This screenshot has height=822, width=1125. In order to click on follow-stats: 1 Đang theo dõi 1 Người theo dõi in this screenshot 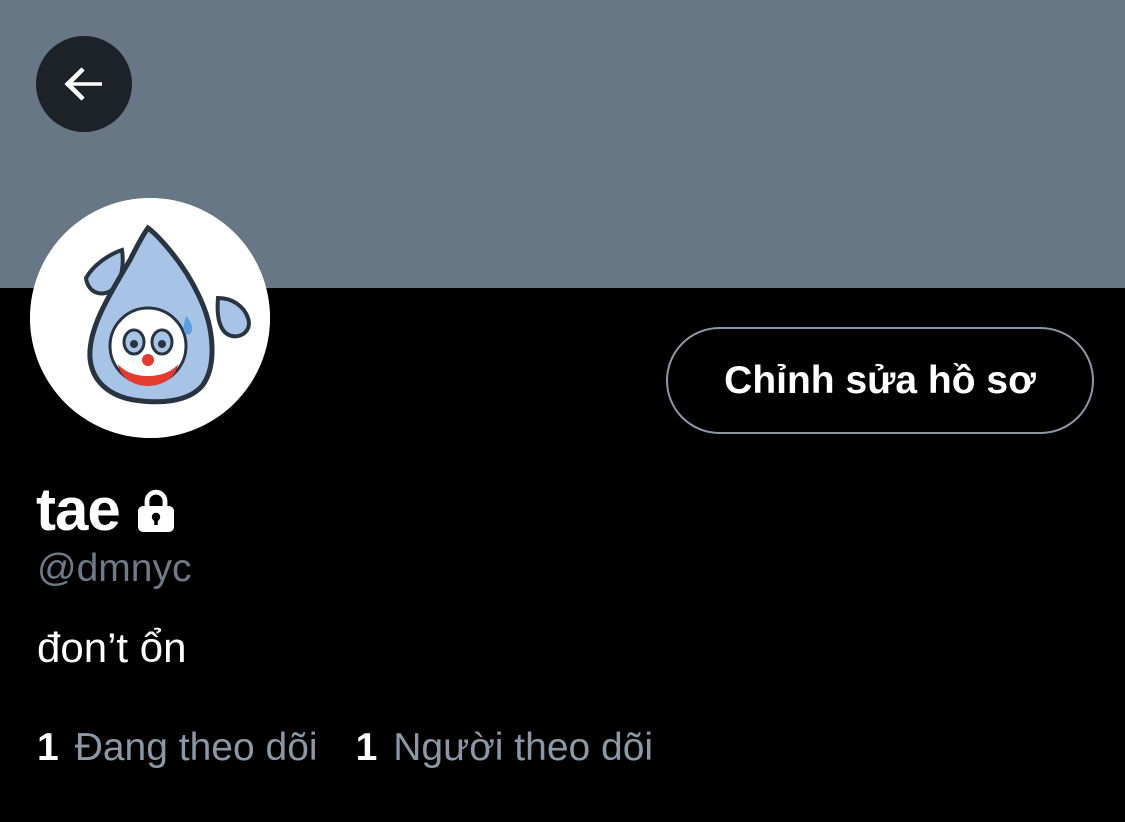, I will do `click(345, 748)`.